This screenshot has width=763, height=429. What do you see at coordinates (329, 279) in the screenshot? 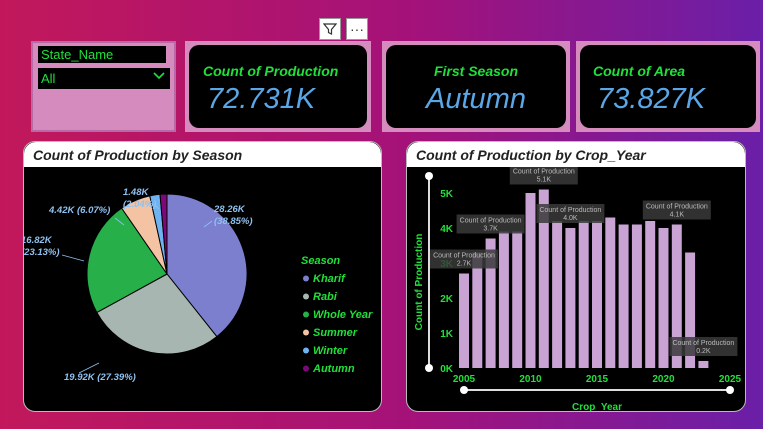
I see `legend-item-kharif: Kharif` at bounding box center [329, 279].